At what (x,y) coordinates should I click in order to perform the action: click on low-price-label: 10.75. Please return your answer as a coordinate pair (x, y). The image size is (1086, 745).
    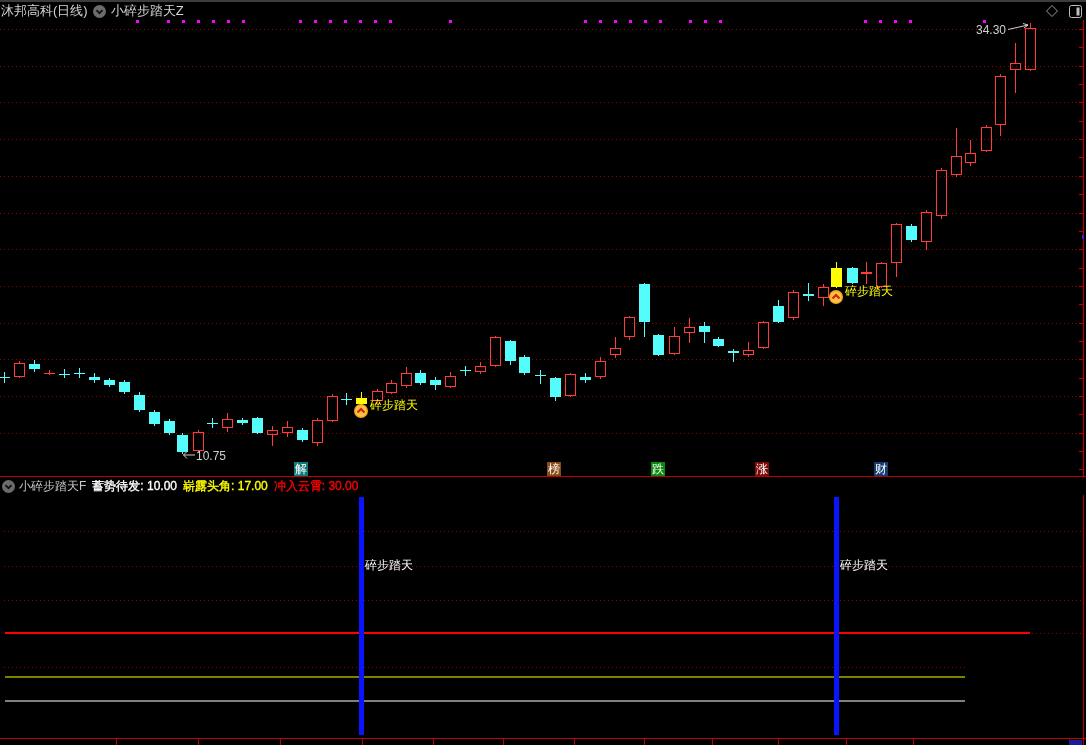
    Looking at the image, I should click on (211, 456).